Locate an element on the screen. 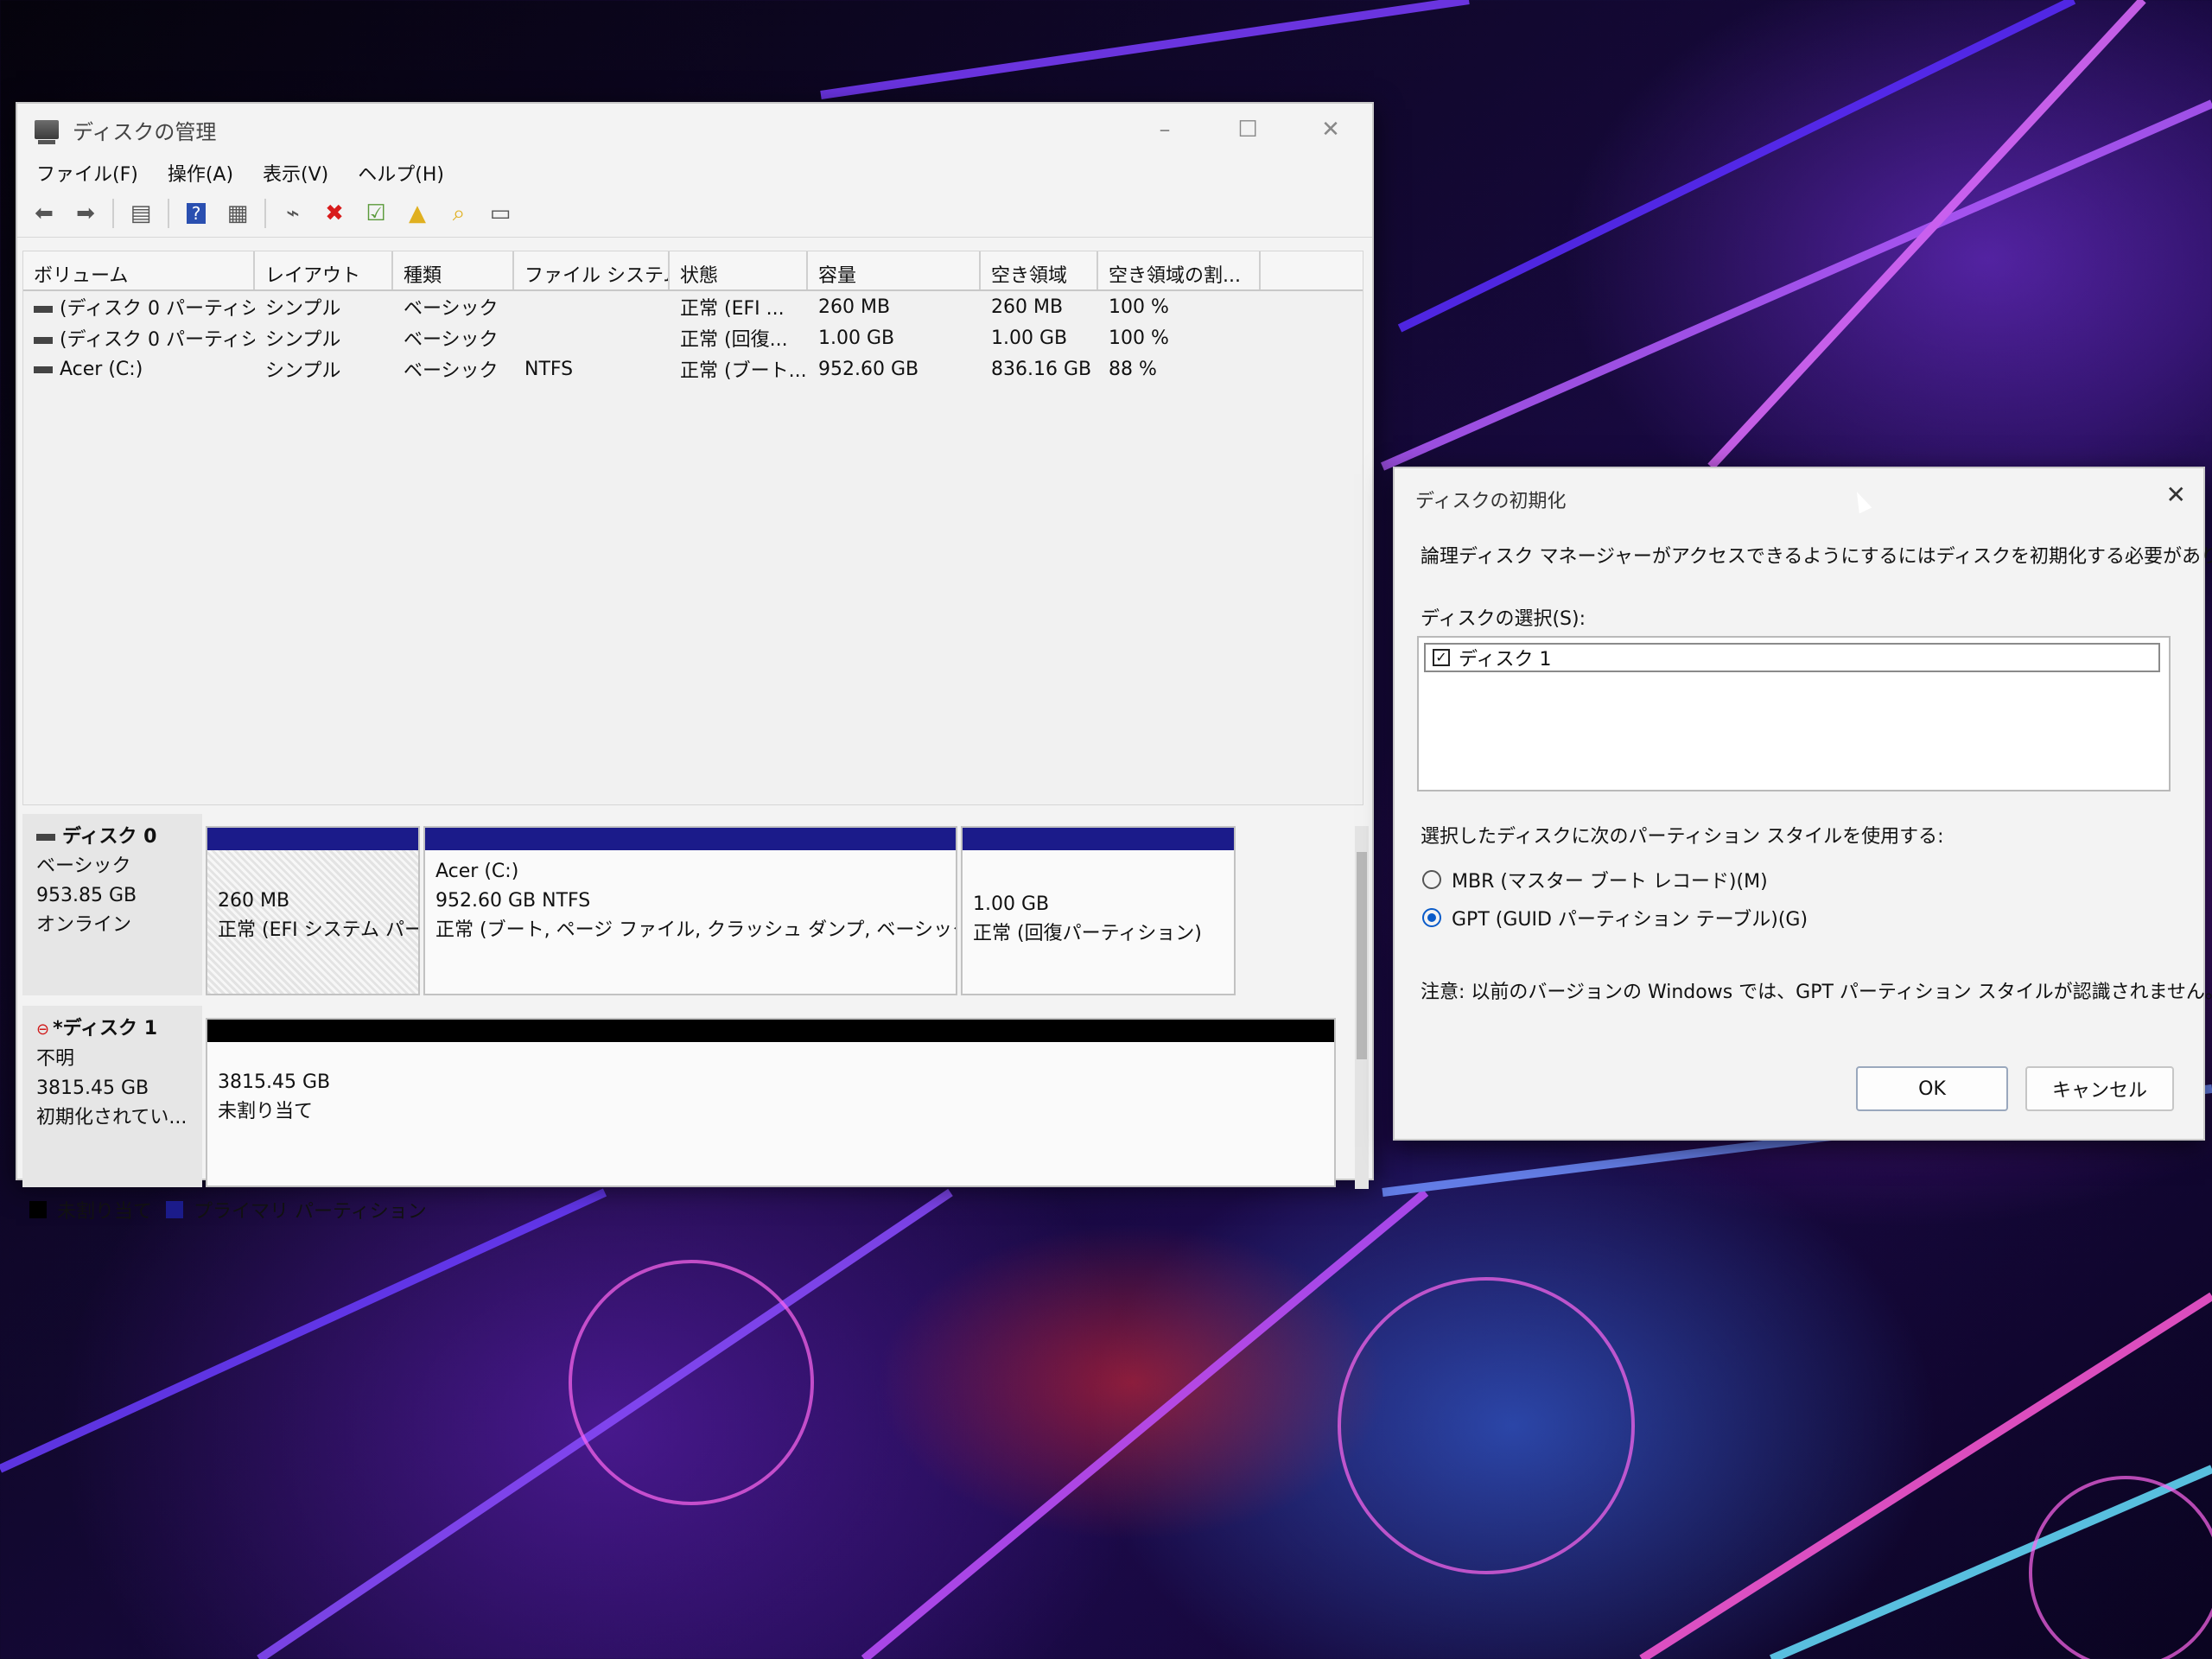 Image resolution: width=2212 pixels, height=1659 pixels. disk-0-label: ディスク 0 ベーシック 953.85 GB オンライン is located at coordinates (112, 905).